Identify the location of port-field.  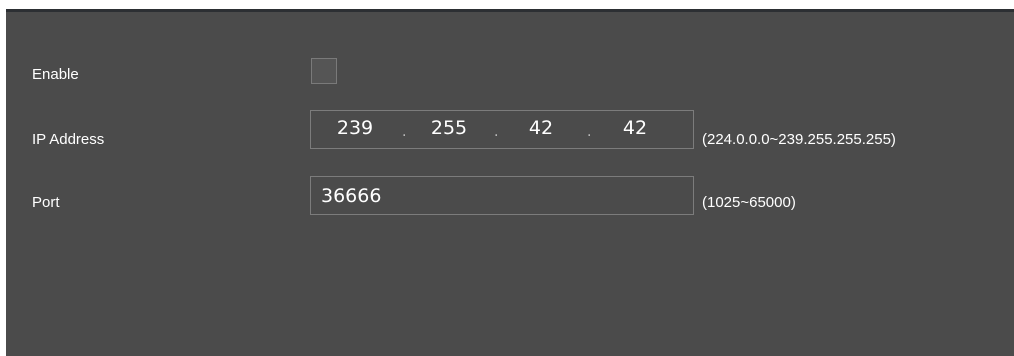
(502, 195).